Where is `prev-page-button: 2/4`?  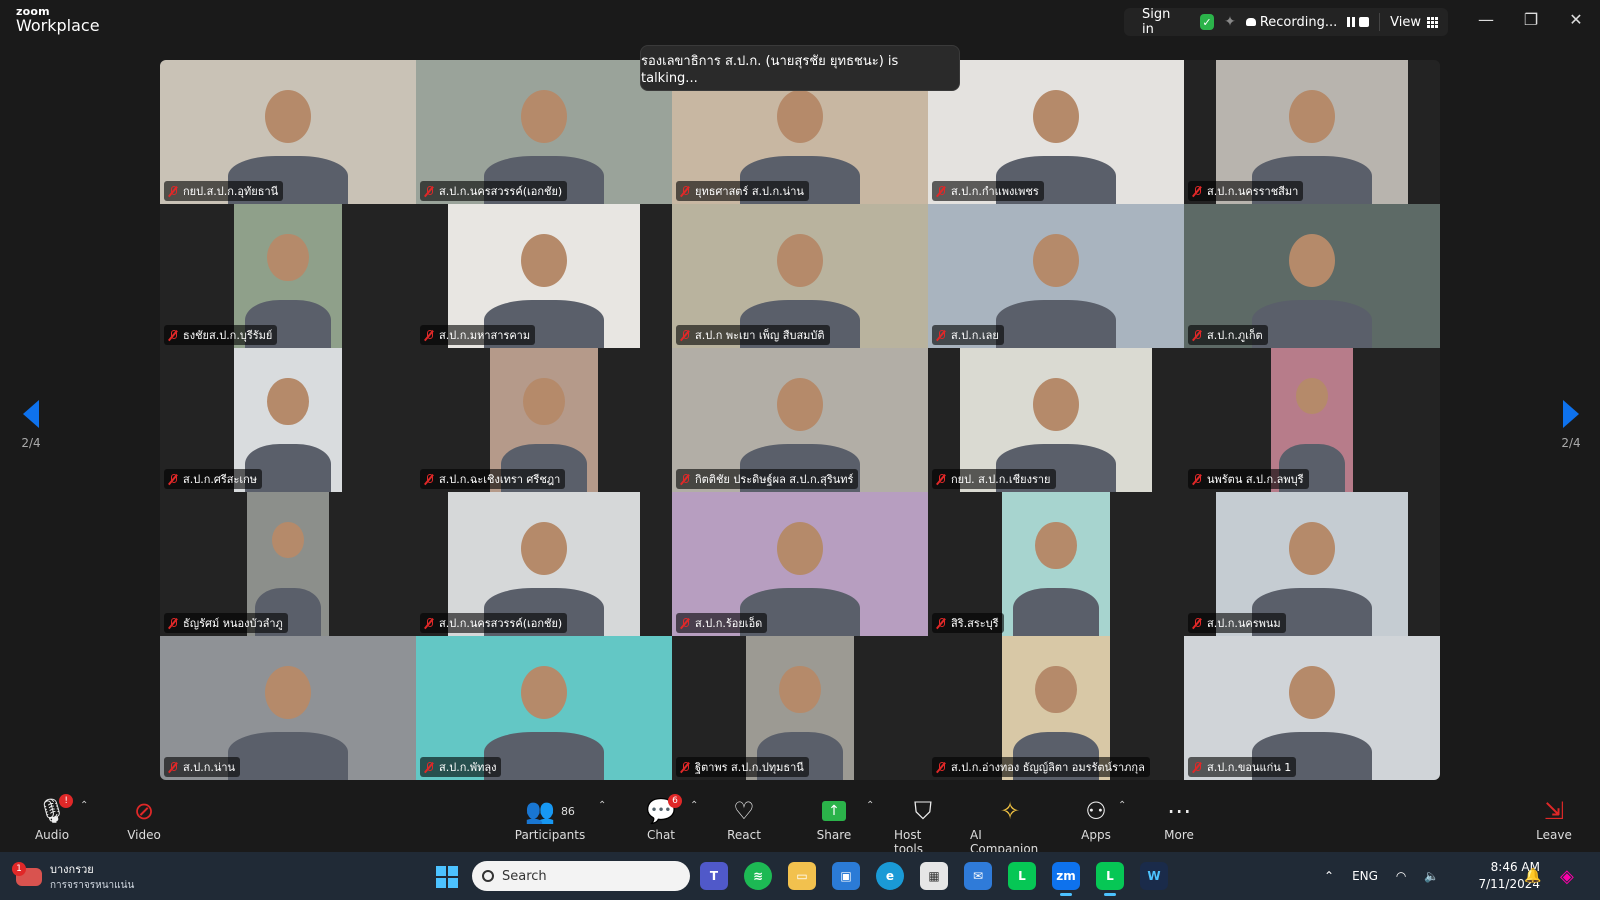
prev-page-button: 2/4 is located at coordinates (31, 425).